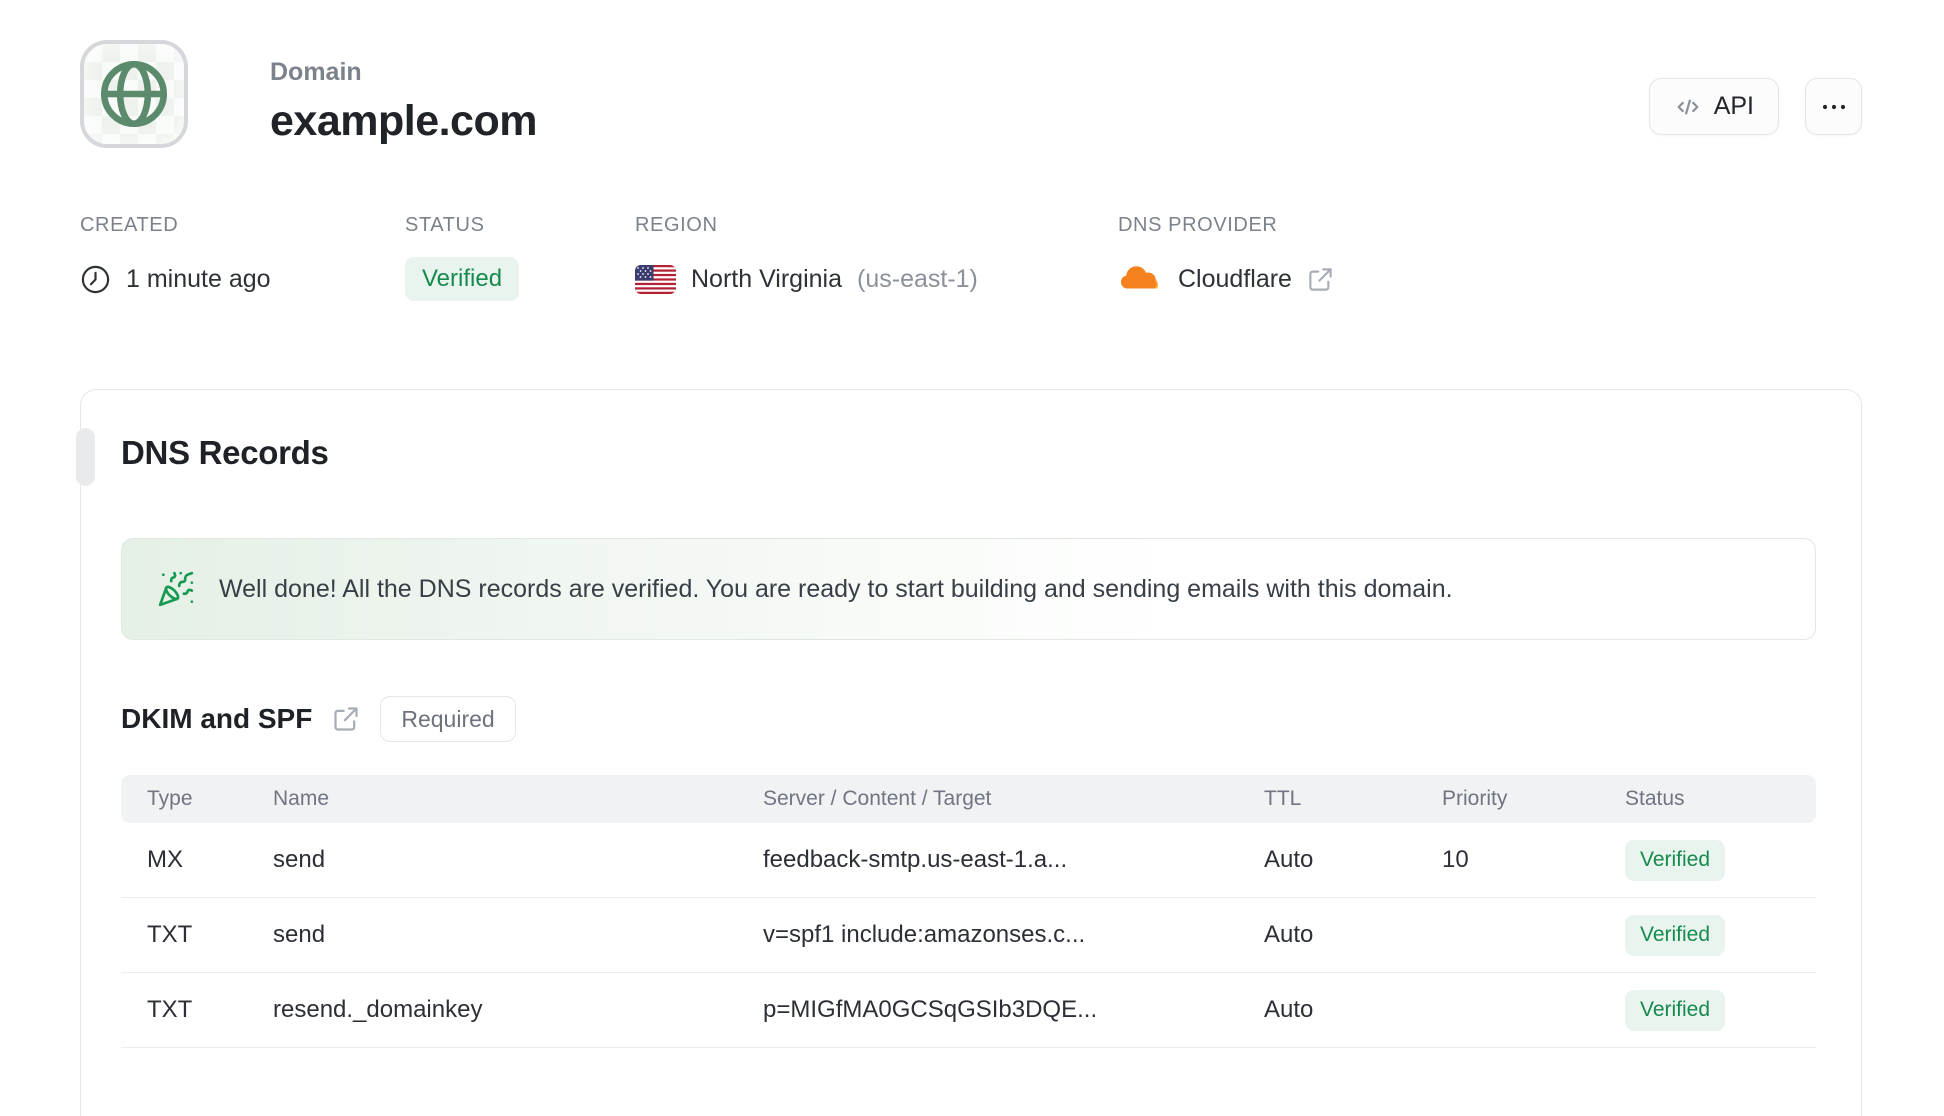 The width and height of the screenshot is (1944, 1116). I want to click on required-badge: Required, so click(448, 719).